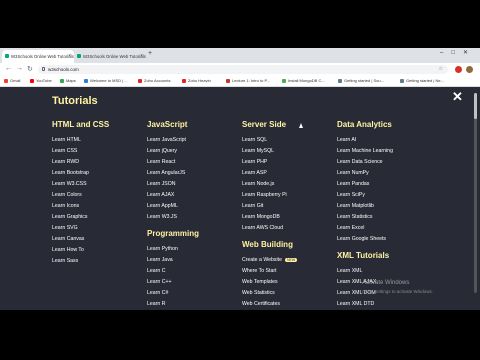 The width and height of the screenshot is (480, 360). I want to click on menu-link: Learn C, so click(156, 271).